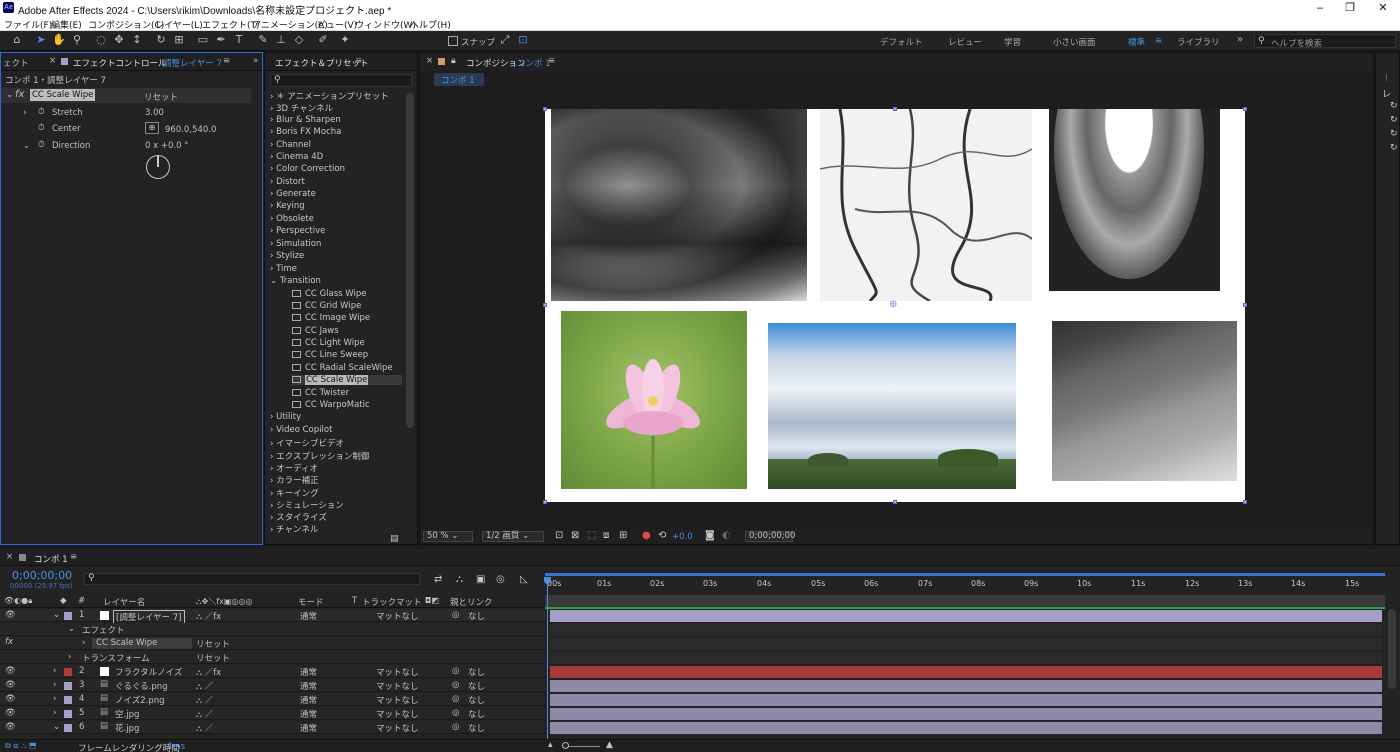 The height and width of the screenshot is (752, 1400). Describe the element at coordinates (298, 517) in the screenshot. I see `effect-category: › スタイライズ` at that location.